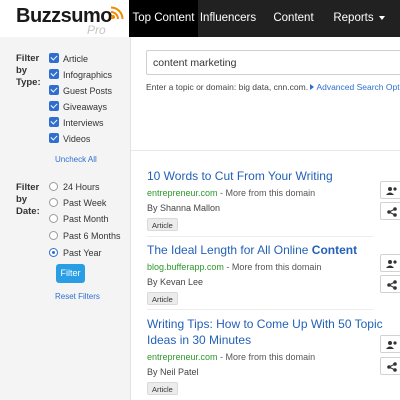 The image size is (400, 400). I want to click on type-option-label: Interviews, so click(83, 123).